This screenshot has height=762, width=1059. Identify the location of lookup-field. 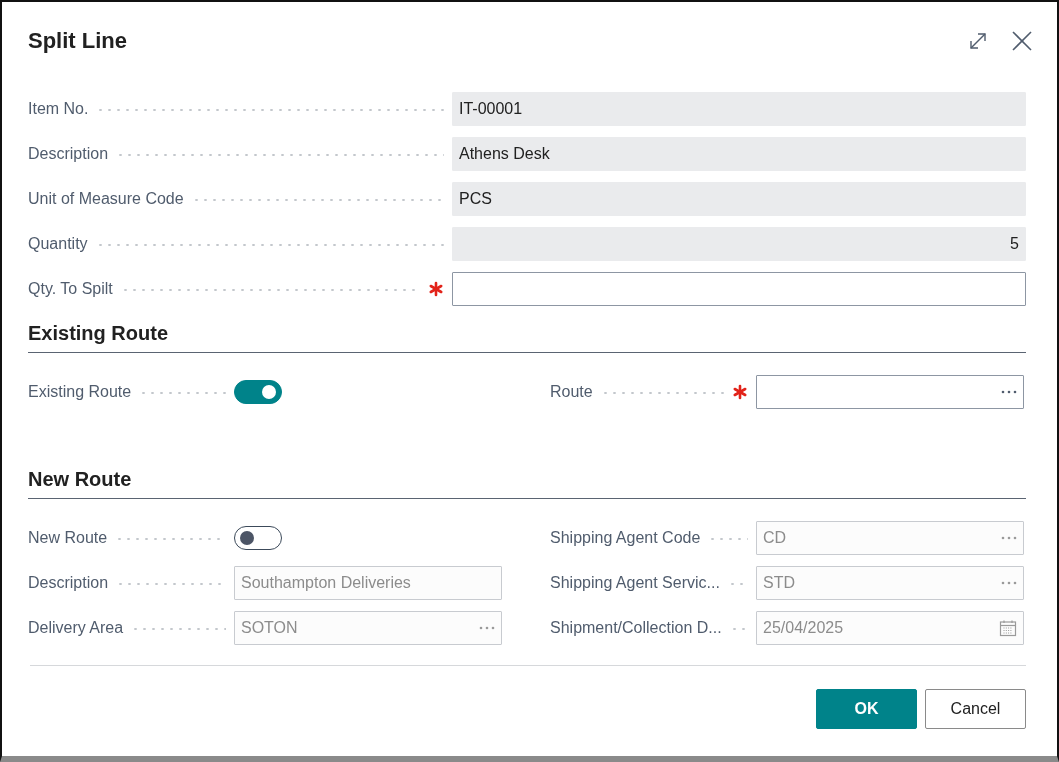
(890, 392).